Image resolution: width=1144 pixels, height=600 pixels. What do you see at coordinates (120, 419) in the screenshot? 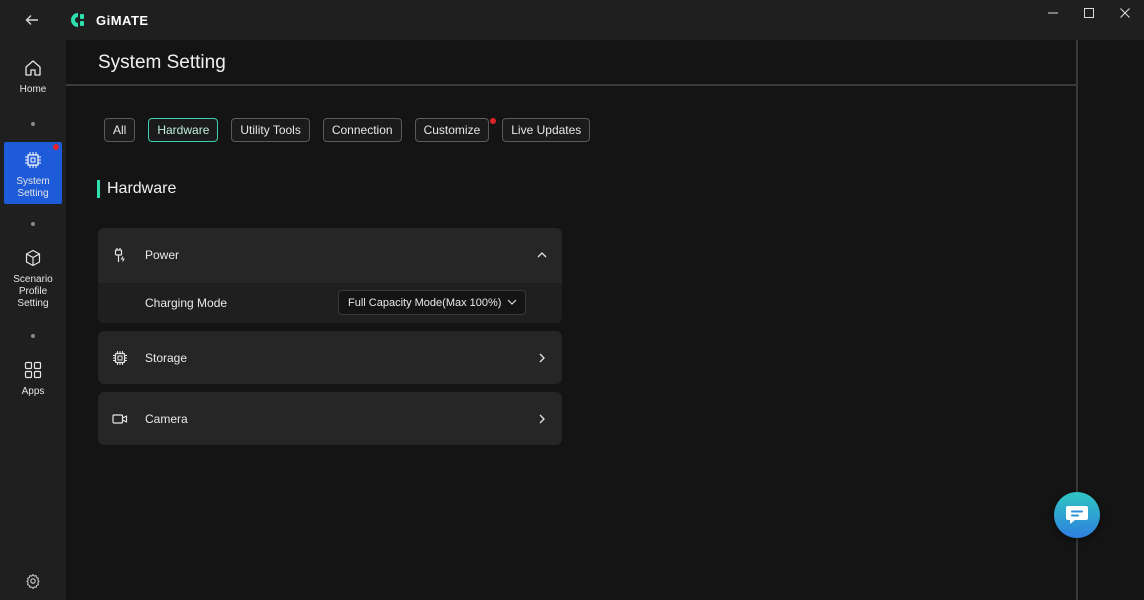
I see `camera-icon` at bounding box center [120, 419].